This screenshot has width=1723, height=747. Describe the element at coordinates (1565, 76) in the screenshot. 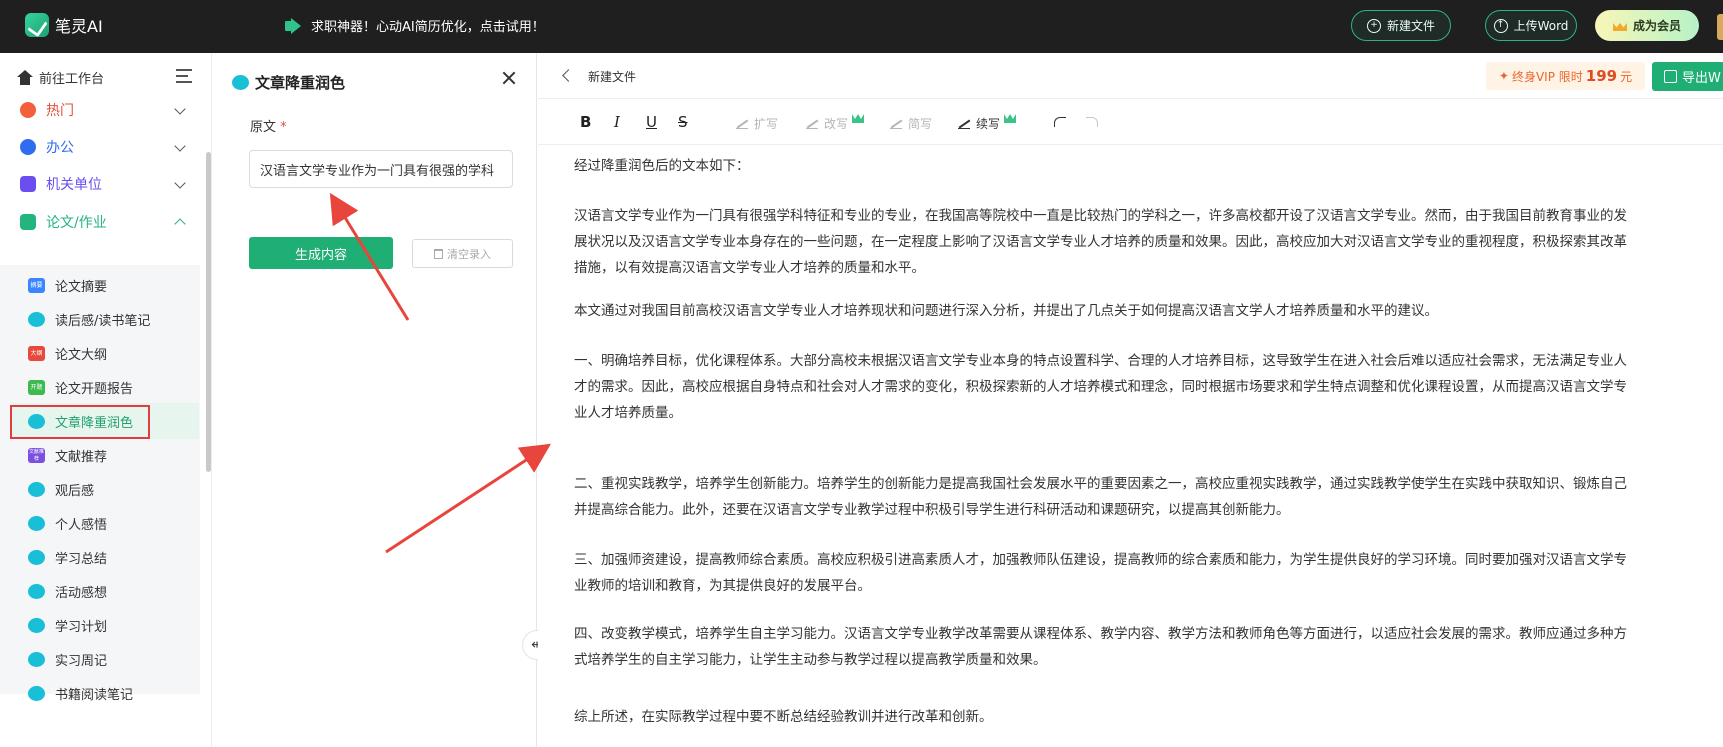

I see `vip-promo-tag: ✦ 终身VIP 限时 199 元` at that location.